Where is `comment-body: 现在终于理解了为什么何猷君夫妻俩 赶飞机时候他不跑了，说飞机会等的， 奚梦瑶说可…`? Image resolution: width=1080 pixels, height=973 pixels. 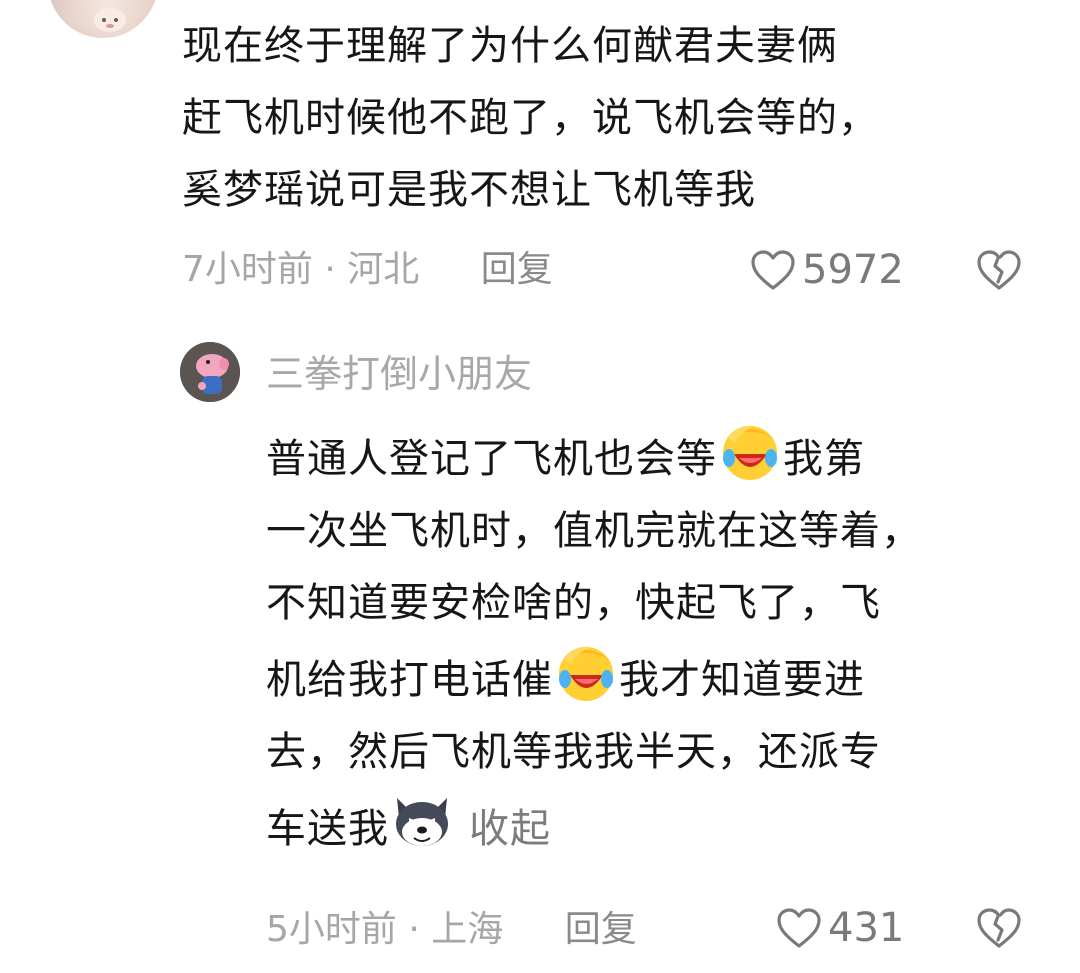 comment-body: 现在终于理解了为什么何猷君夫妻俩 赶飞机时候他不跑了，说飞机会等的， 奚梦瑶说可… is located at coordinates (530, 118).